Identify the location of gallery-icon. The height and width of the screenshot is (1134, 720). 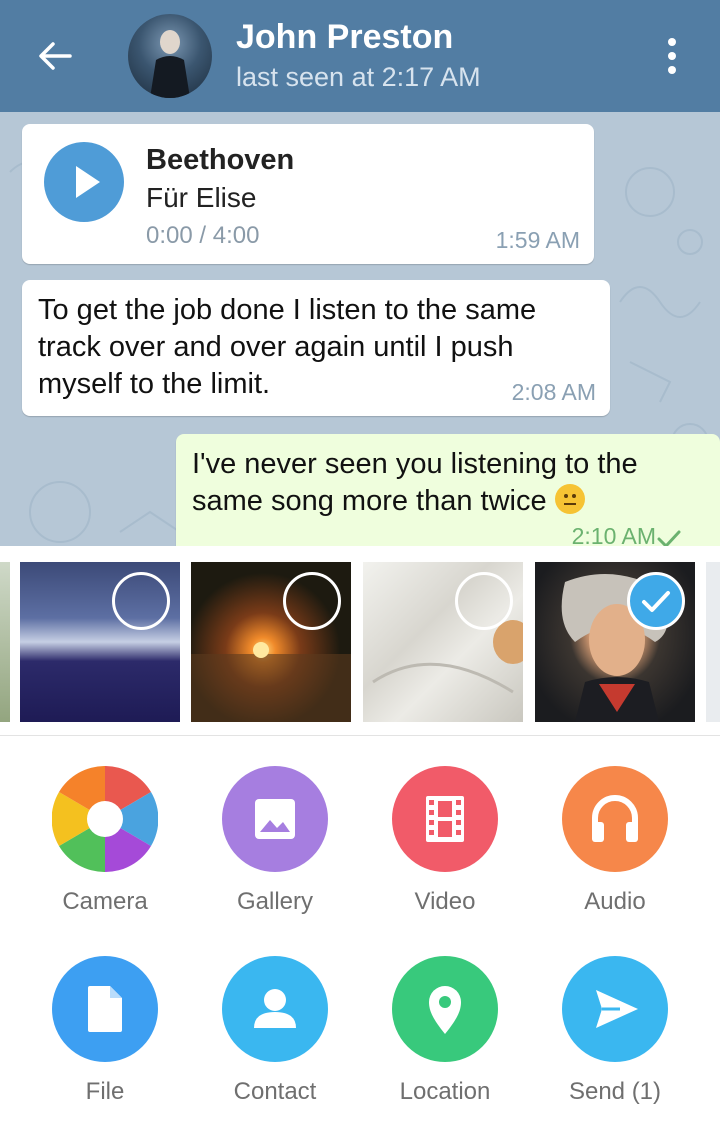
(275, 819).